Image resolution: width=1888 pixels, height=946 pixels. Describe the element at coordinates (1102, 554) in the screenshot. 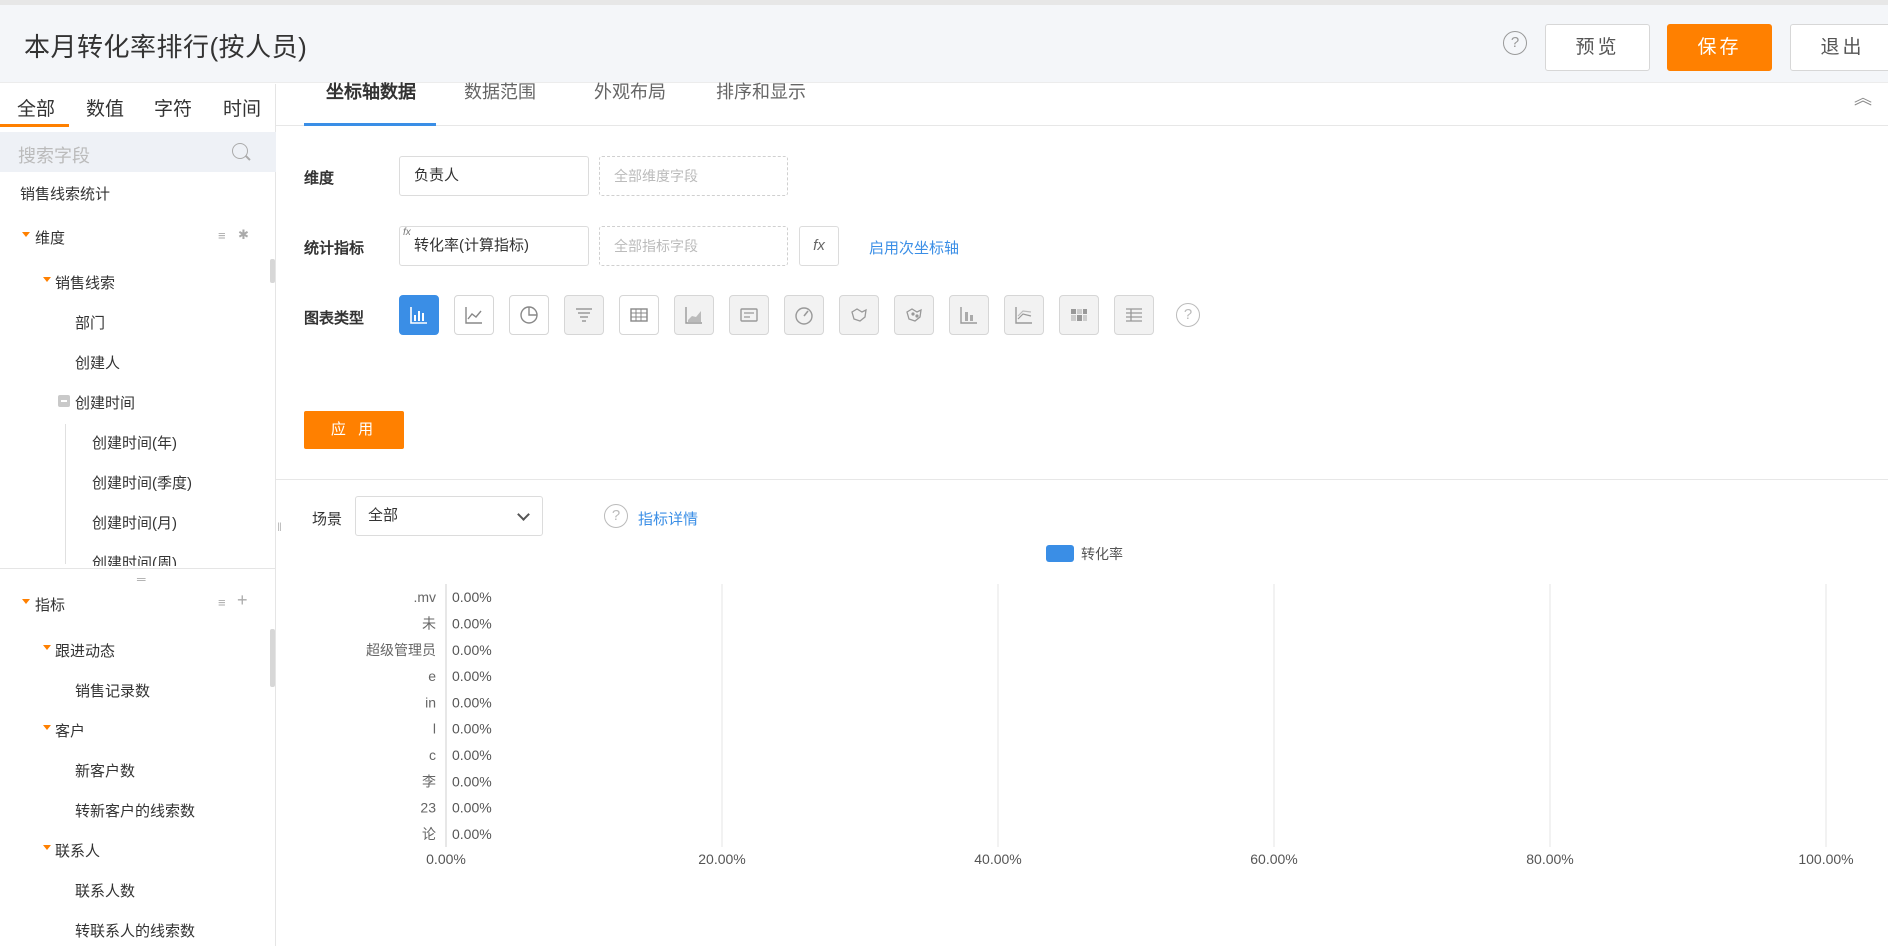

I see `legend-label: 转化率` at that location.